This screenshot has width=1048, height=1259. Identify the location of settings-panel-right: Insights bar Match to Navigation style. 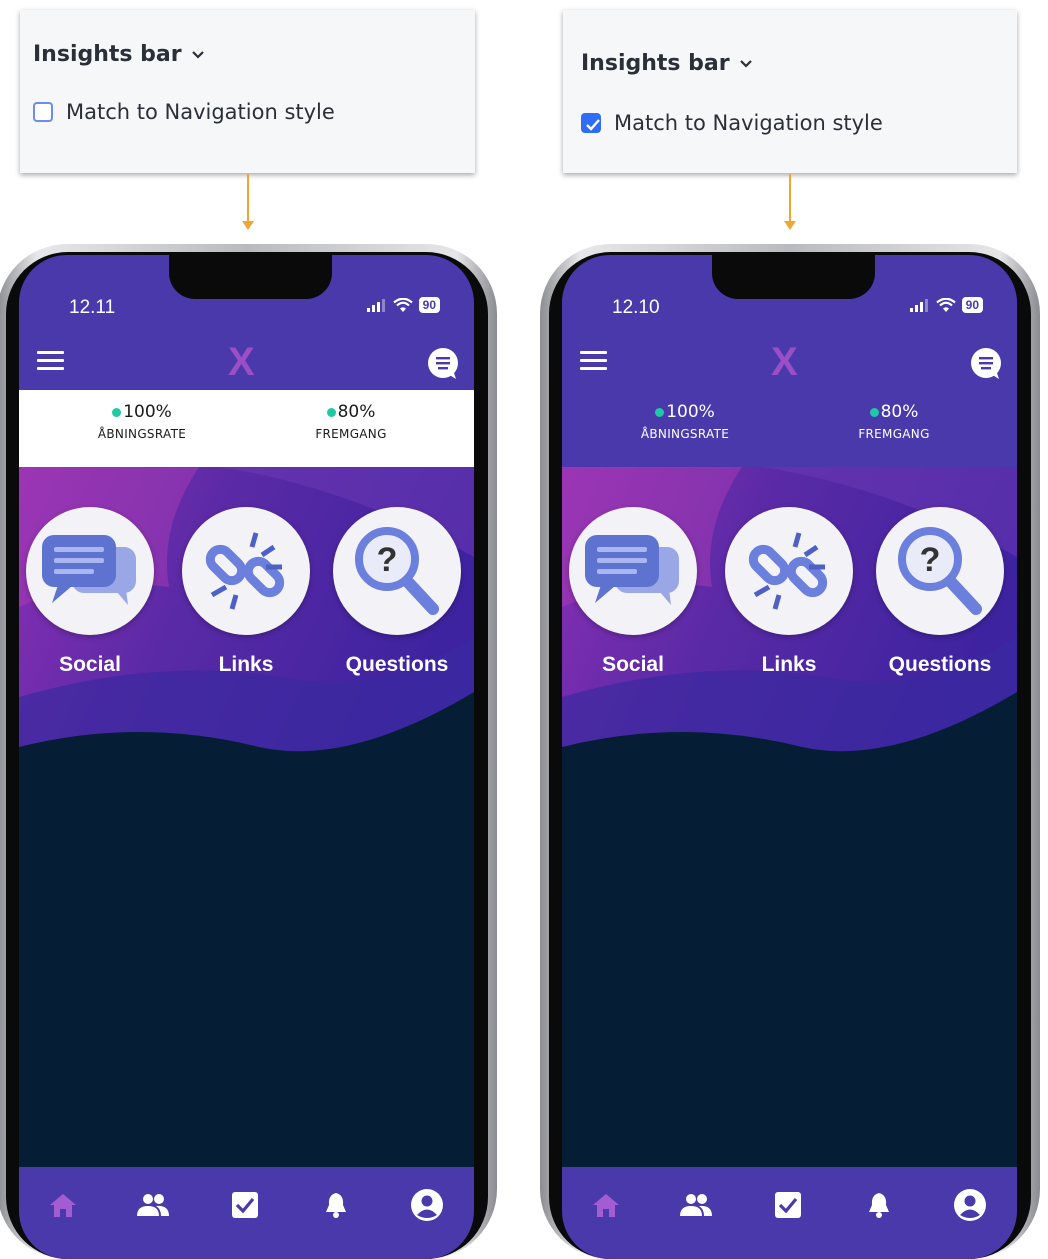
(790, 91).